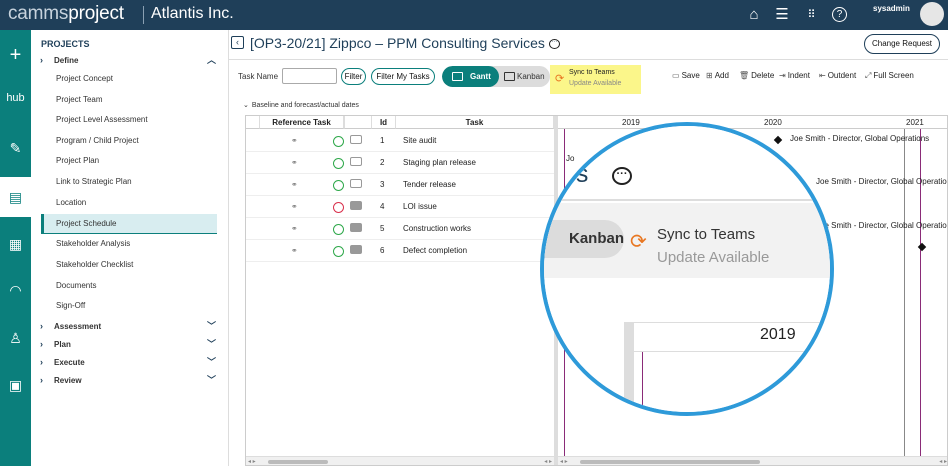 This screenshot has height=466, width=948. I want to click on nav-item-link-strategic-plan: Link to Strategic Plan, so click(129, 182).